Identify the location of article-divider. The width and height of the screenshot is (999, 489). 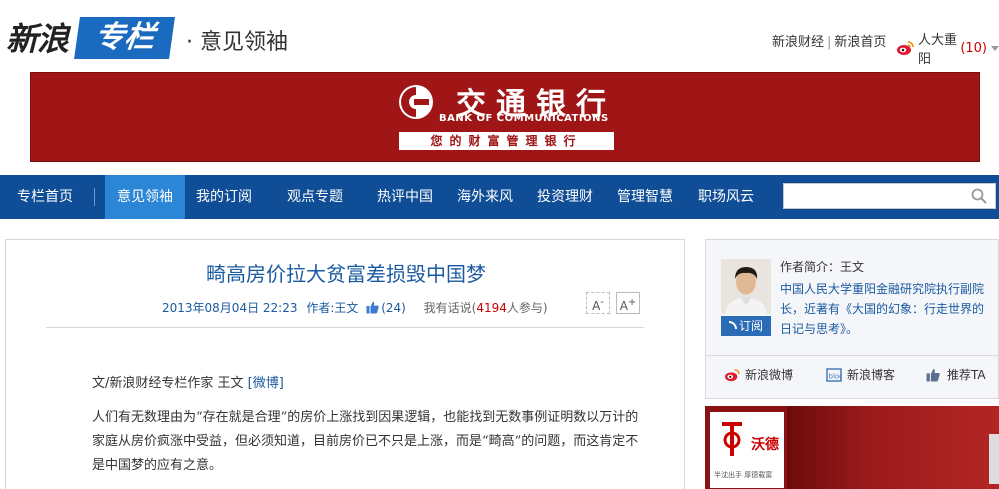
(345, 327).